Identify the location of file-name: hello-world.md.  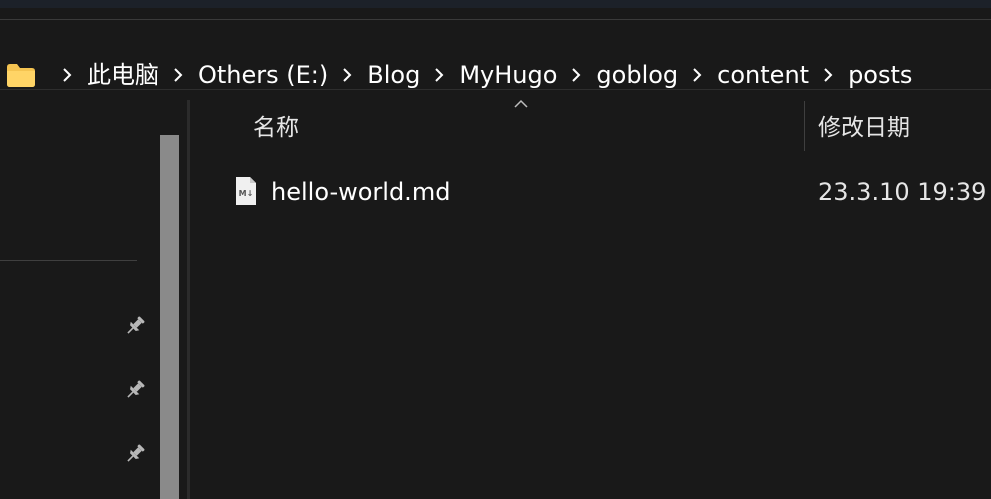
(360, 192).